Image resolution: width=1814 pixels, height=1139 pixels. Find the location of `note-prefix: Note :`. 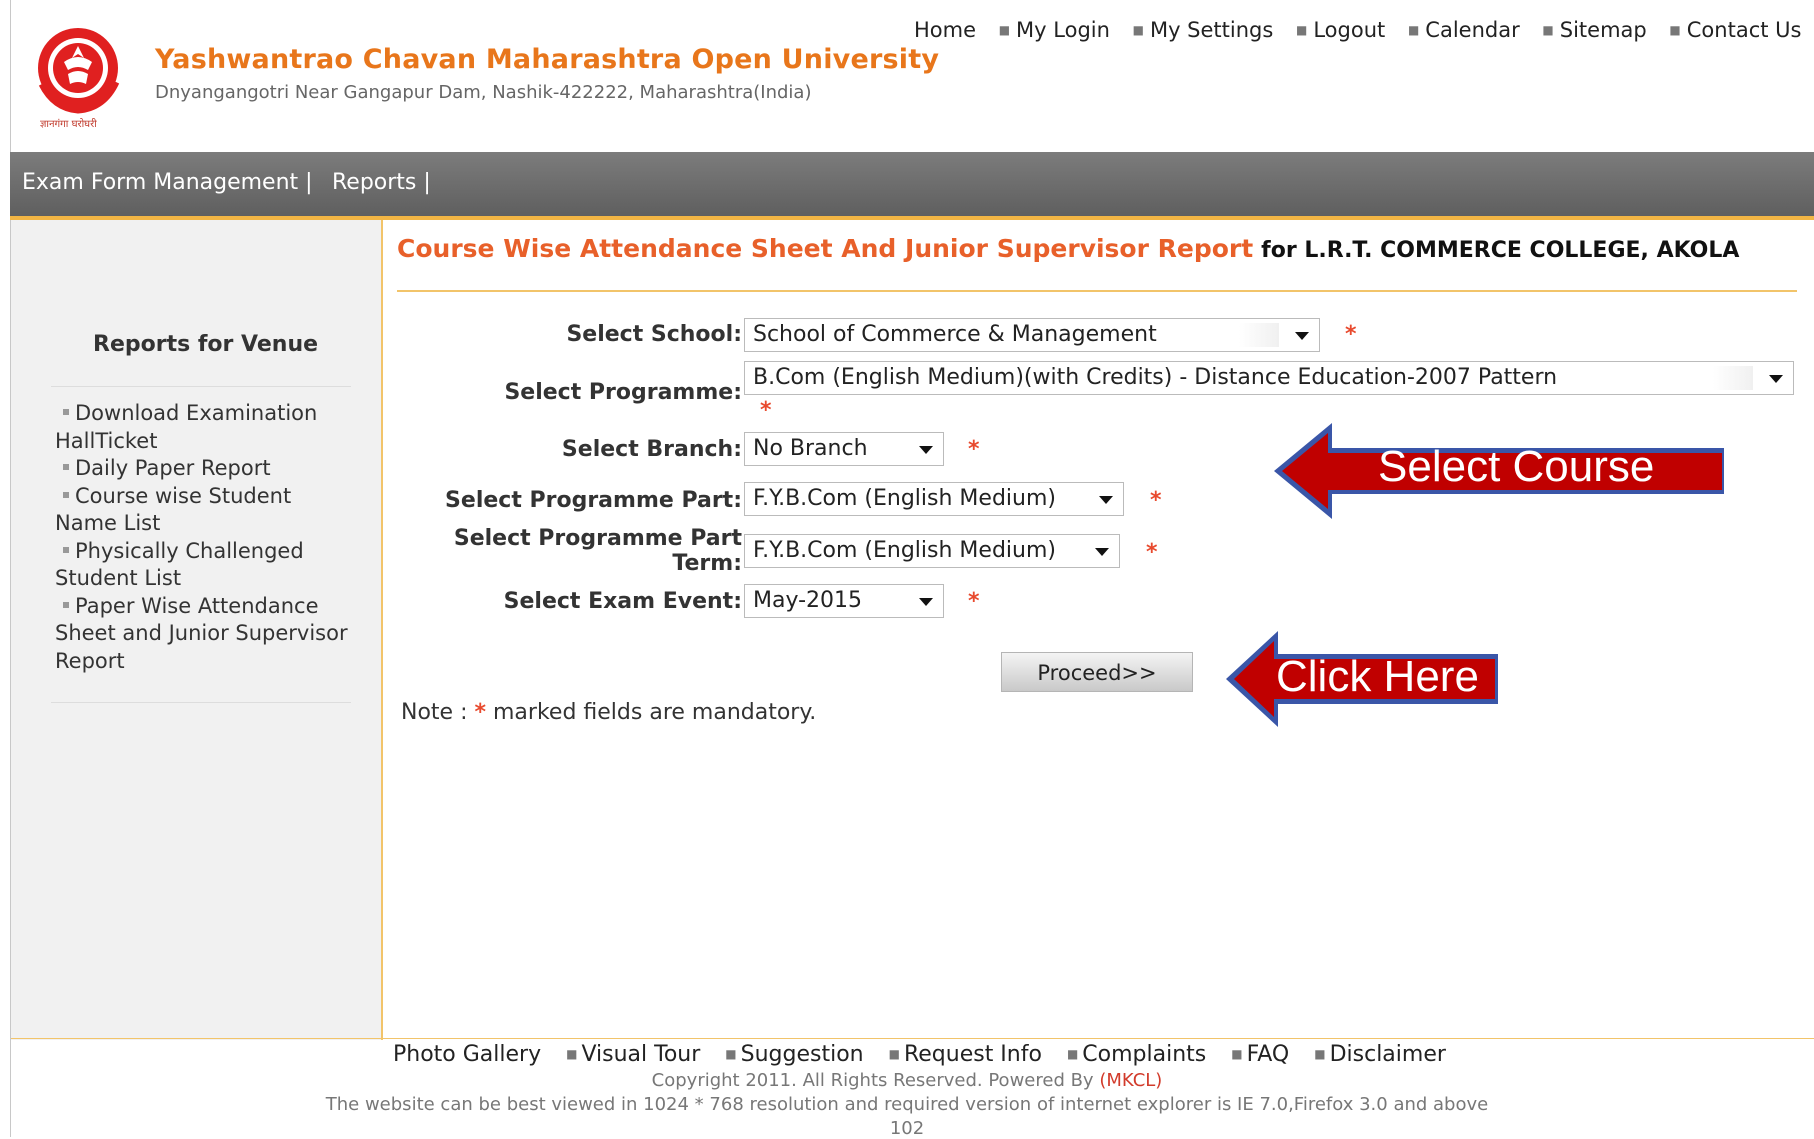

note-prefix: Note : is located at coordinates (434, 712).